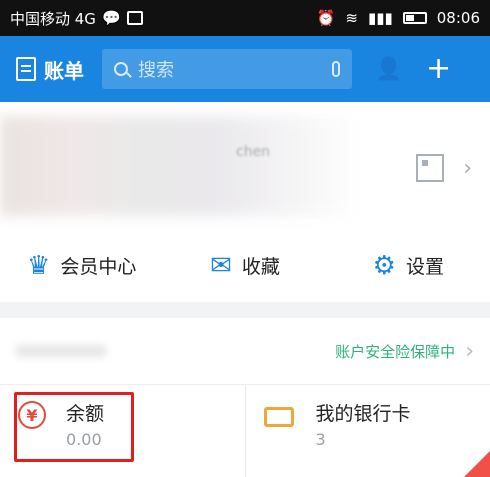  Describe the element at coordinates (156, 70) in the screenshot. I see `search-placeholder: 搜索` at that location.